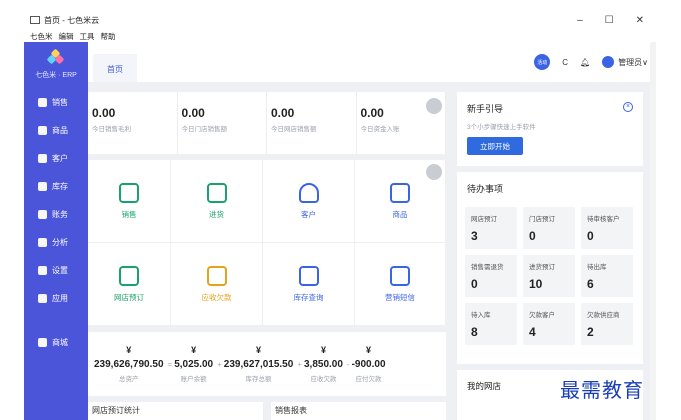  Describe the element at coordinates (42, 342) in the screenshot. I see `mall-icon` at that location.